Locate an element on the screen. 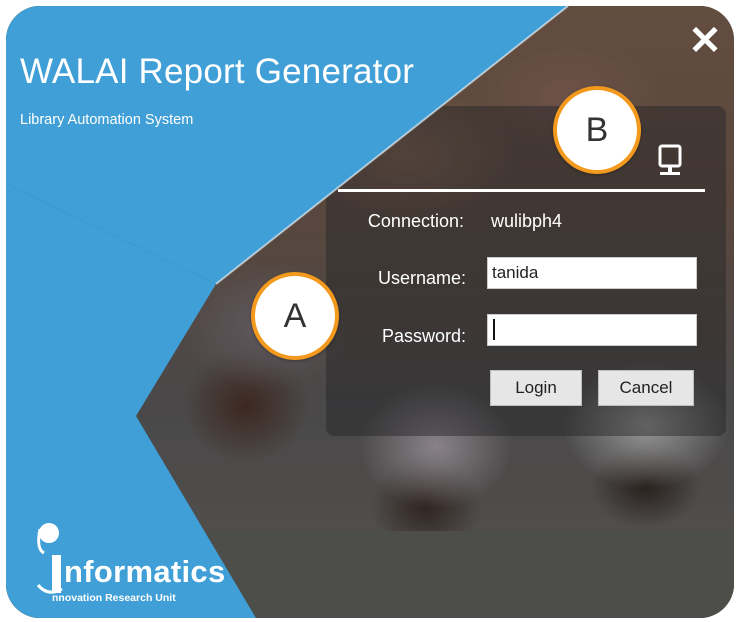 This screenshot has height=622, width=739. server-icon is located at coordinates (670, 162).